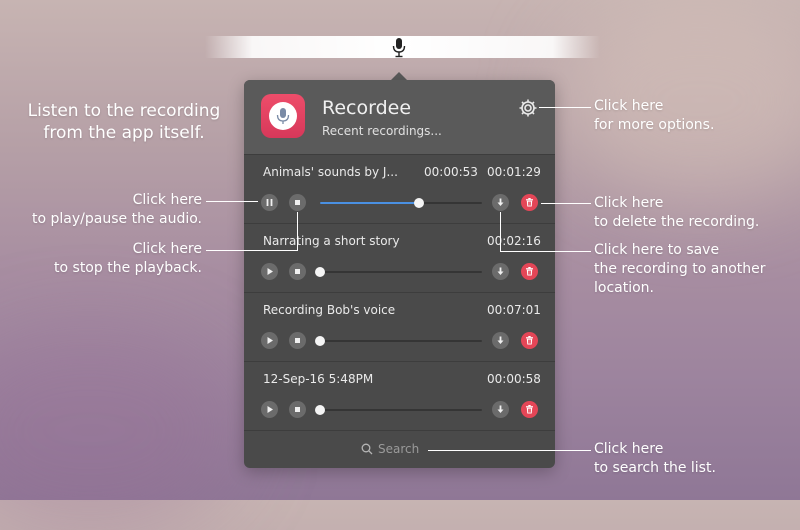 The image size is (800, 530). What do you see at coordinates (514, 241) in the screenshot?
I see `duration: 00:02:16` at bounding box center [514, 241].